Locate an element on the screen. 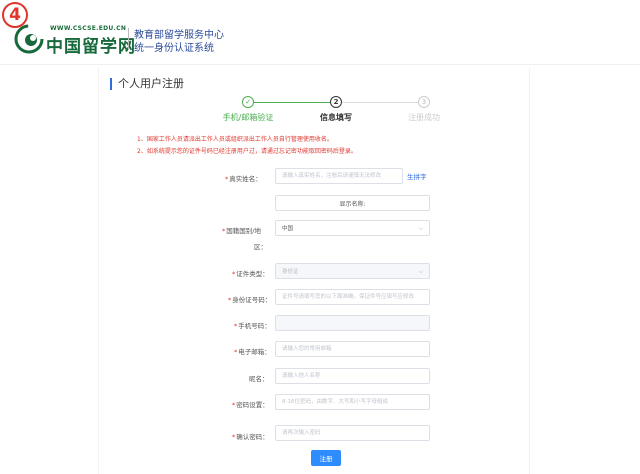 This screenshot has height=474, width=640. country-label: *国籍国别/地 is located at coordinates (241, 231).